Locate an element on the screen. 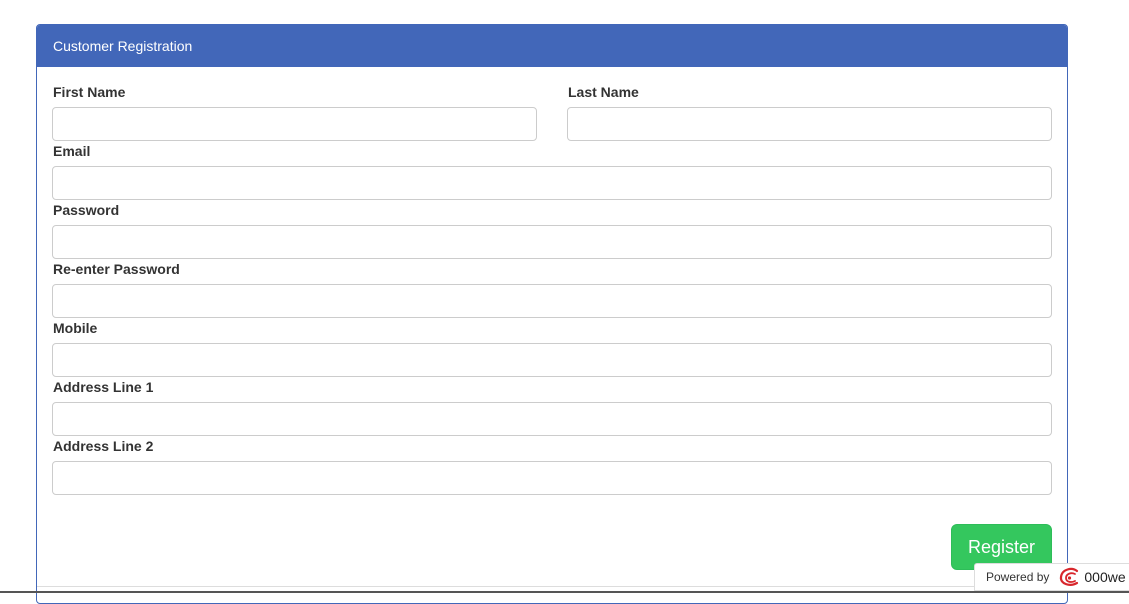 This screenshot has width=1129, height=604. brand-name: 000we is located at coordinates (1105, 577).